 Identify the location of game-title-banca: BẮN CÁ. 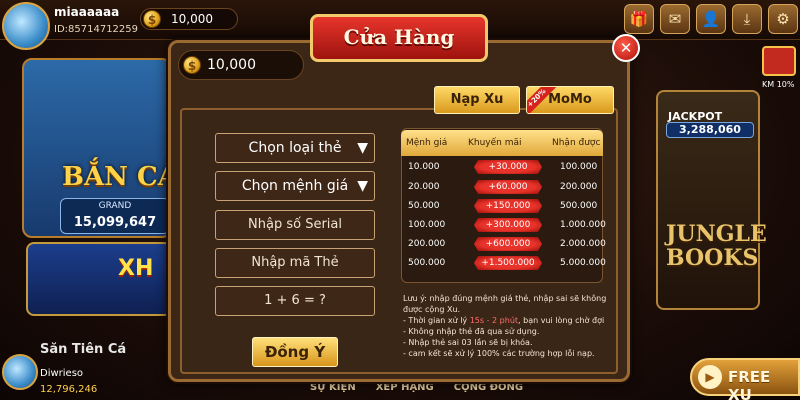
(120, 177).